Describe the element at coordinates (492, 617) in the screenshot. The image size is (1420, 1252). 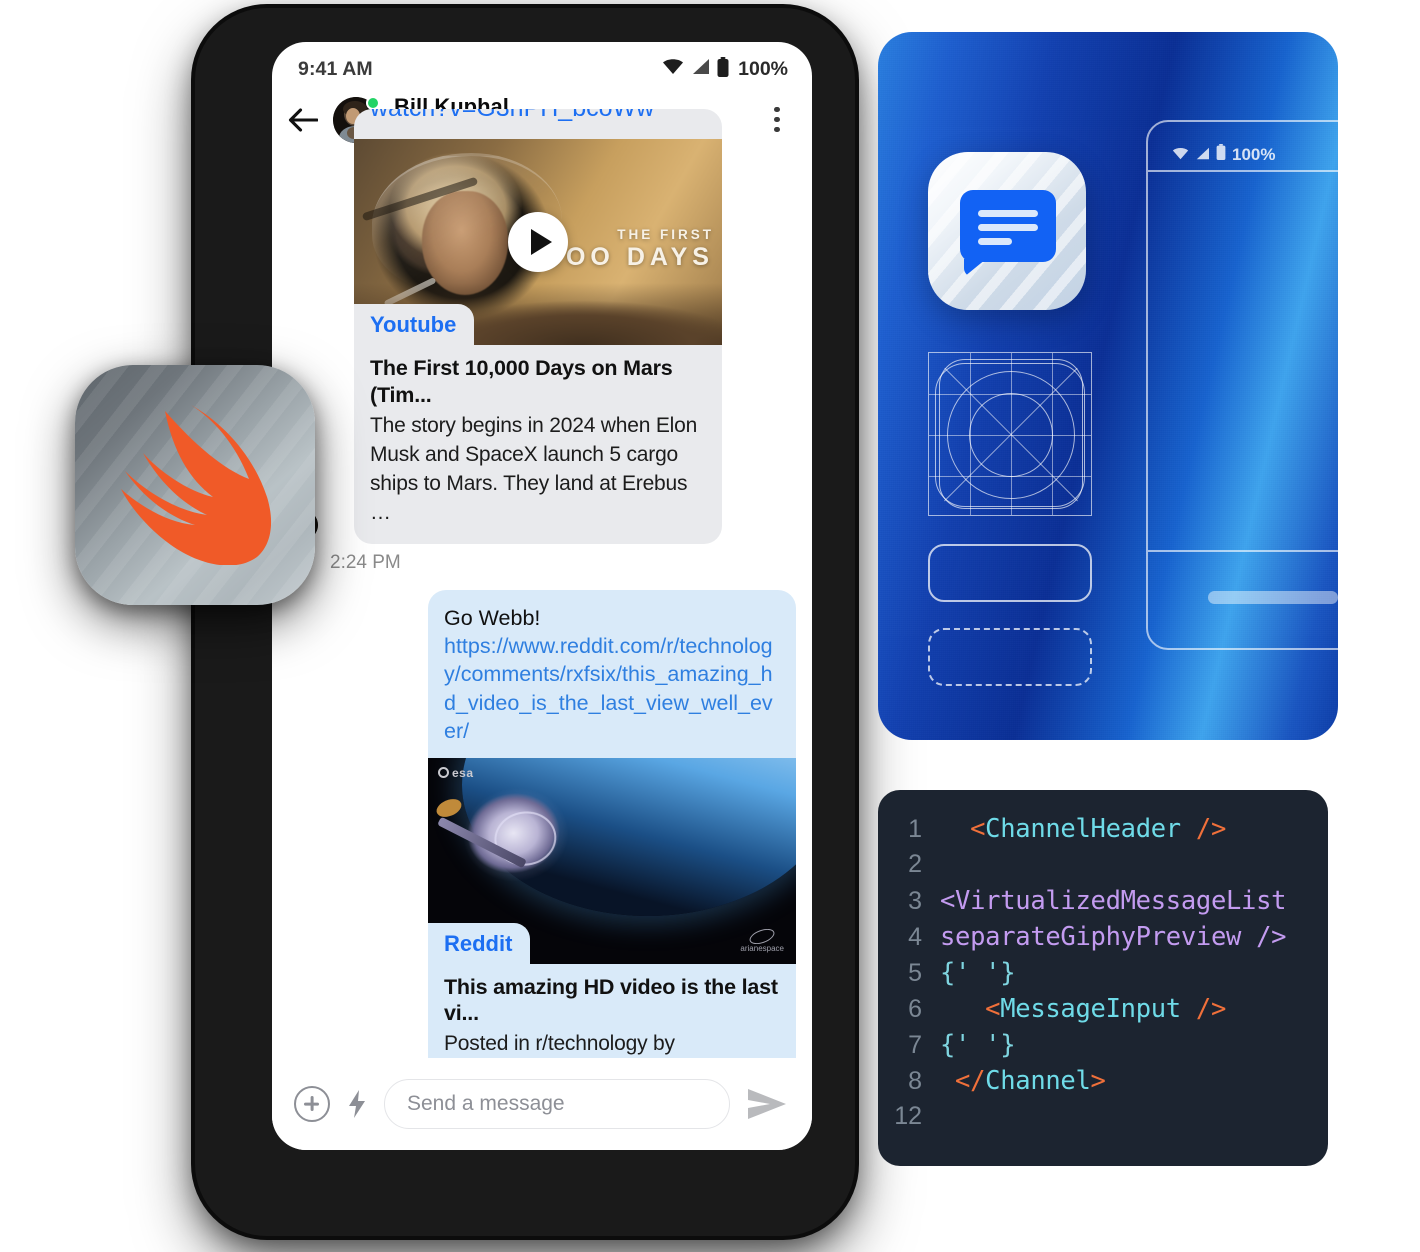
I see `message-text: Go Webb!` at that location.